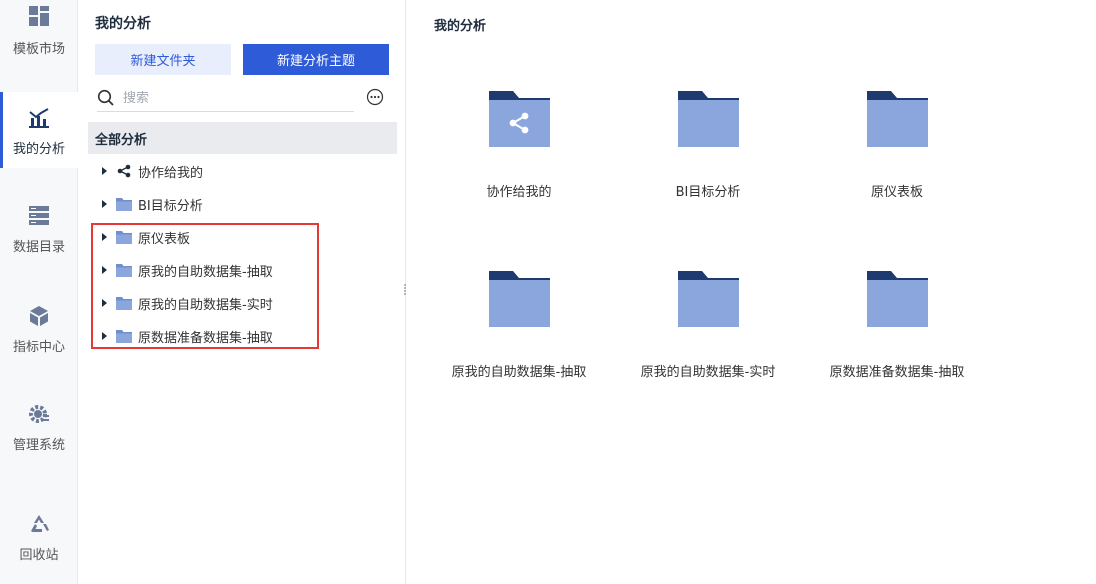 This screenshot has width=1096, height=584. I want to click on folder-tile-label: 原我的自助数据集-实时, so click(708, 372).